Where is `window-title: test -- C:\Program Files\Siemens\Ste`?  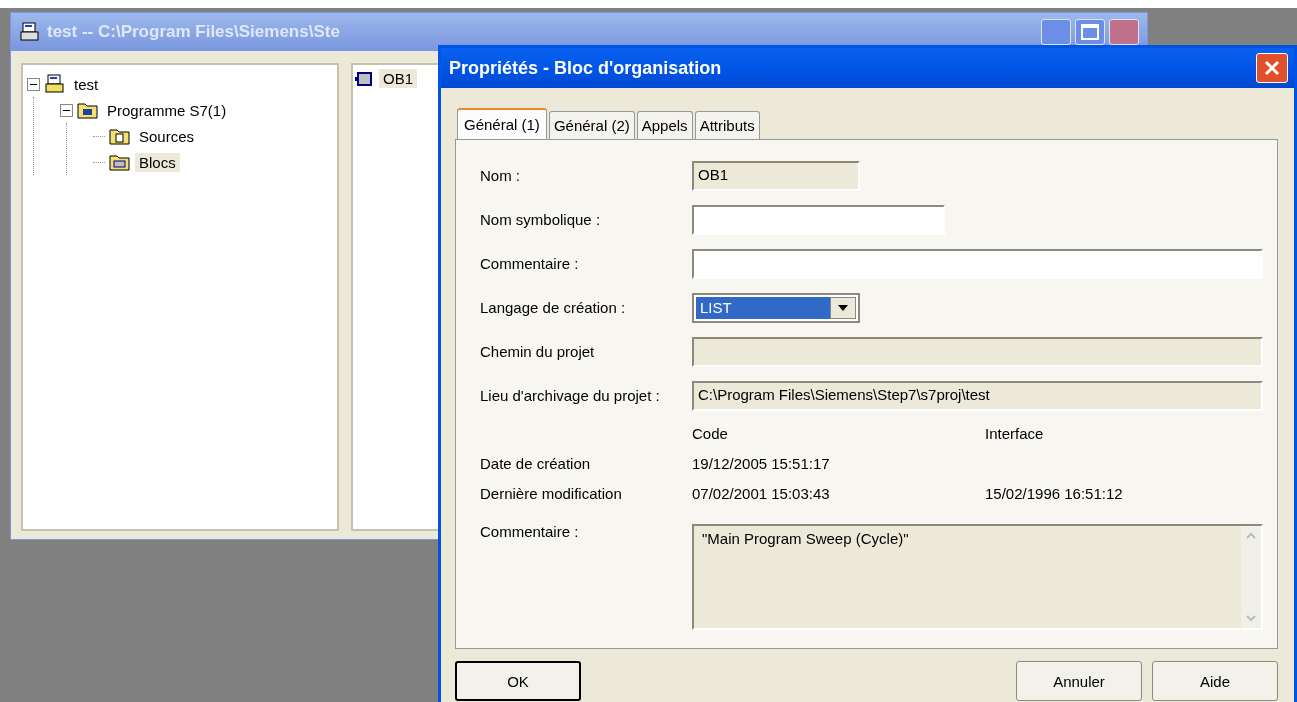 window-title: test -- C:\Program Files\Siemens\Ste is located at coordinates (193, 32).